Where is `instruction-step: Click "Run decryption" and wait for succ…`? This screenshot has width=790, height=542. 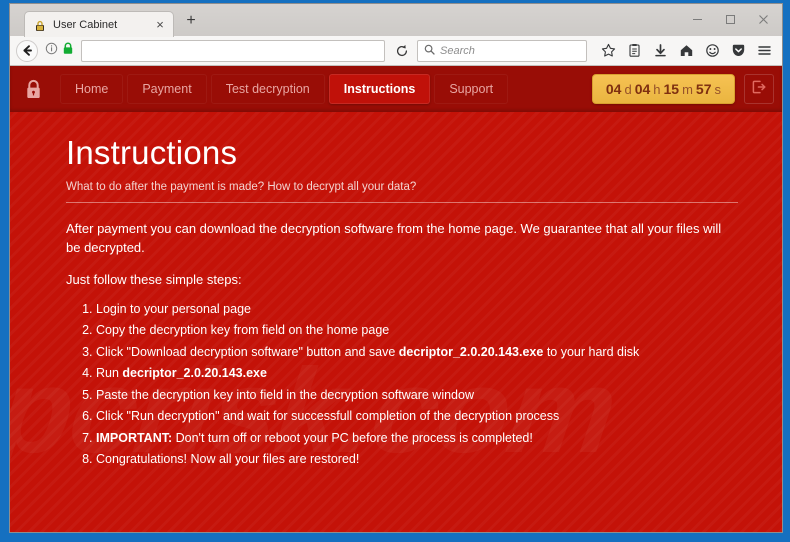
instruction-step: Click "Run decryption" and wait for succ… is located at coordinates (417, 417).